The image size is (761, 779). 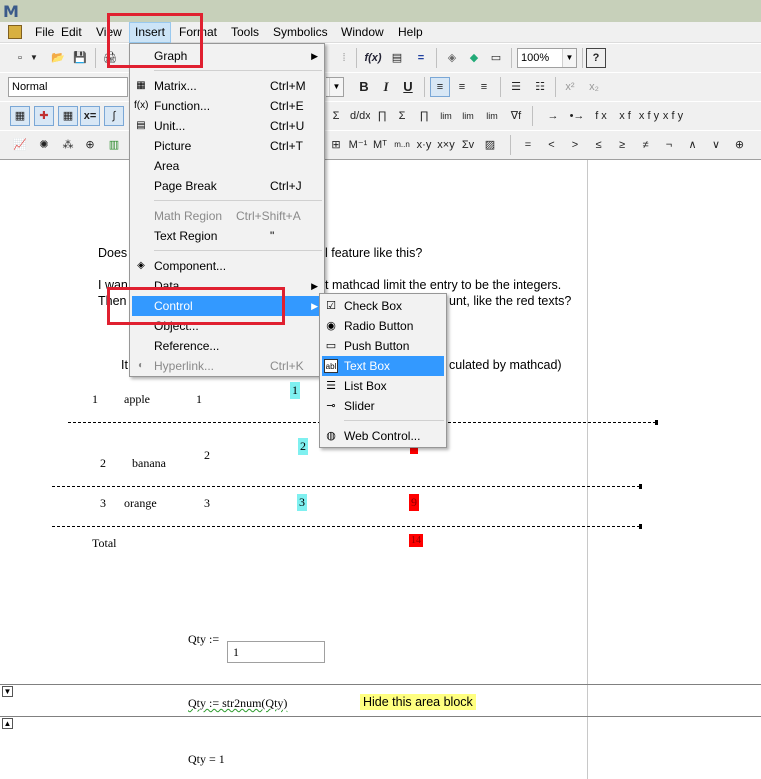 I want to click on sigma-icon: Σ, so click(x=336, y=116).